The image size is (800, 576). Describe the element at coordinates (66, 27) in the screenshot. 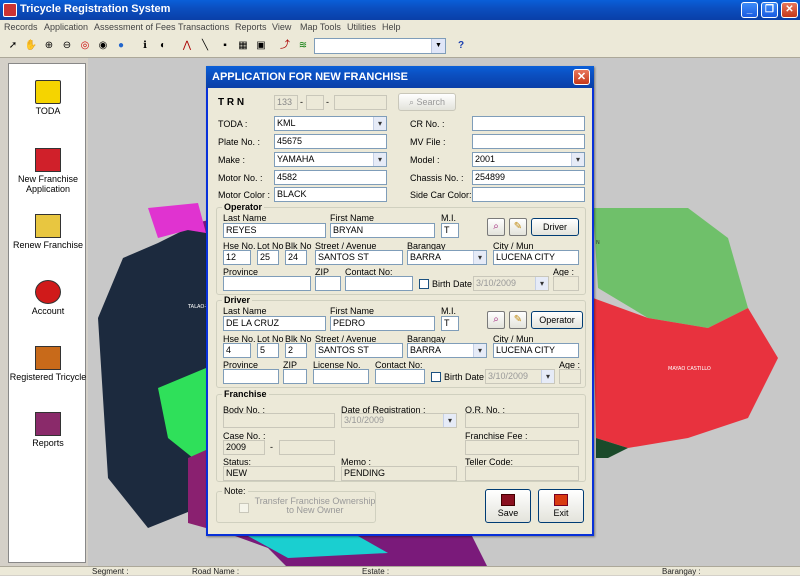

I see `menu-application: Application` at that location.